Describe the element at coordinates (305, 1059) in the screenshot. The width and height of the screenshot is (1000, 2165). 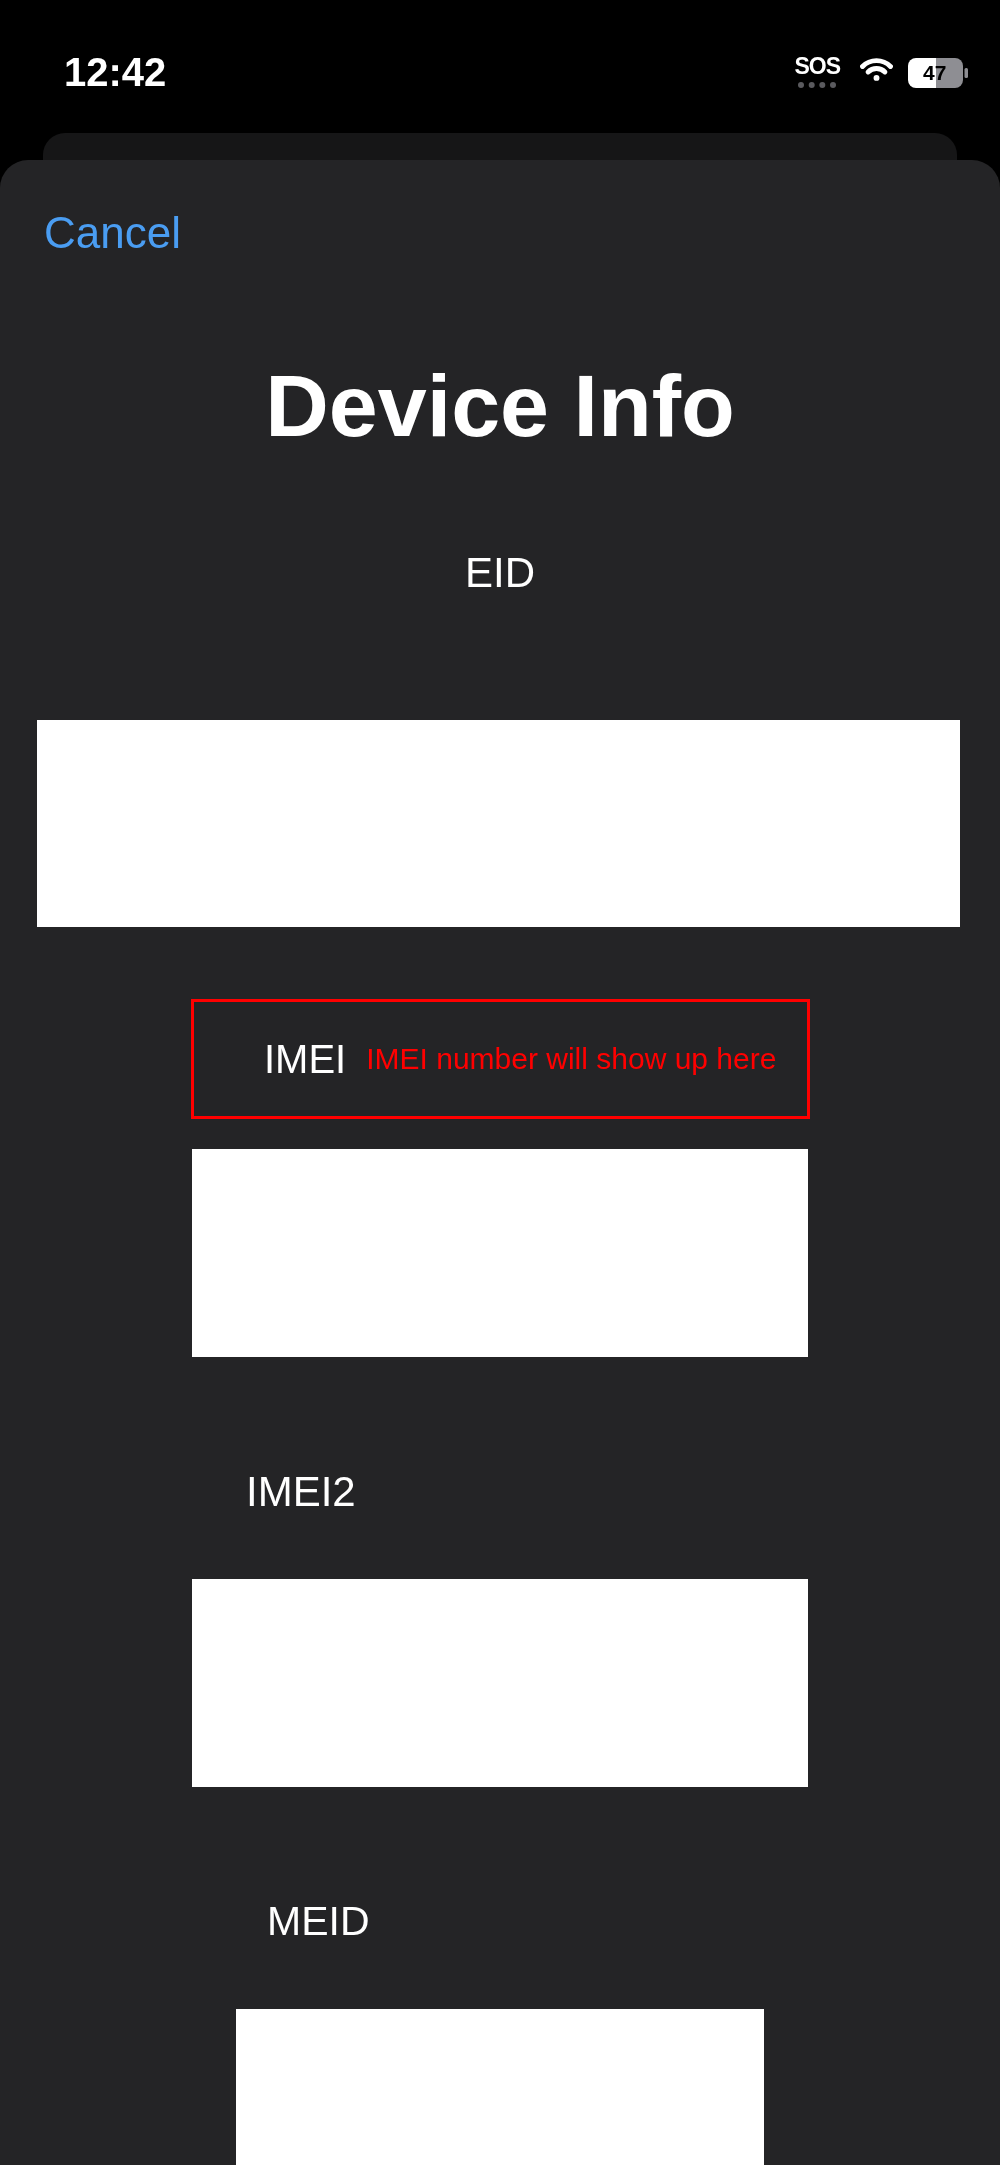
I see `field-label: IMEI` at that location.